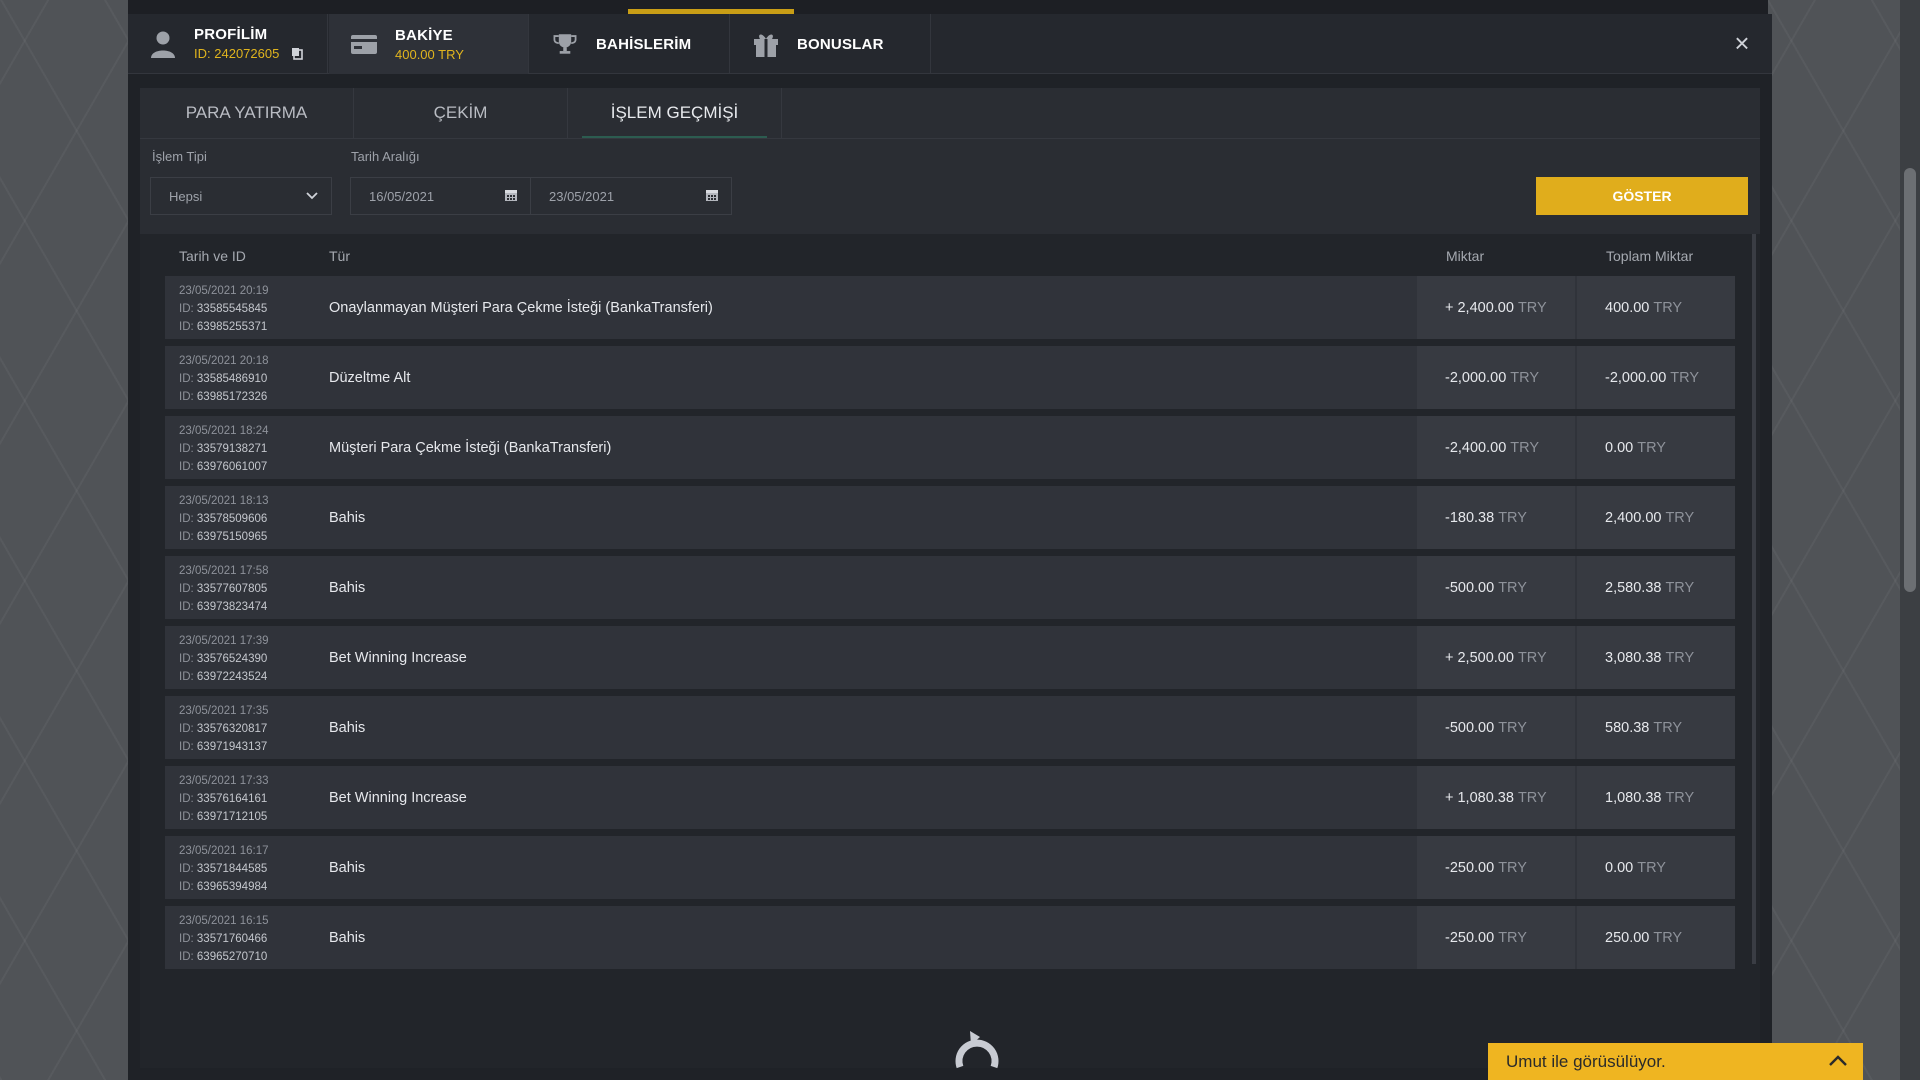  Describe the element at coordinates (224, 467) in the screenshot. I see `row-id2-line: ID: 63976061007` at that location.